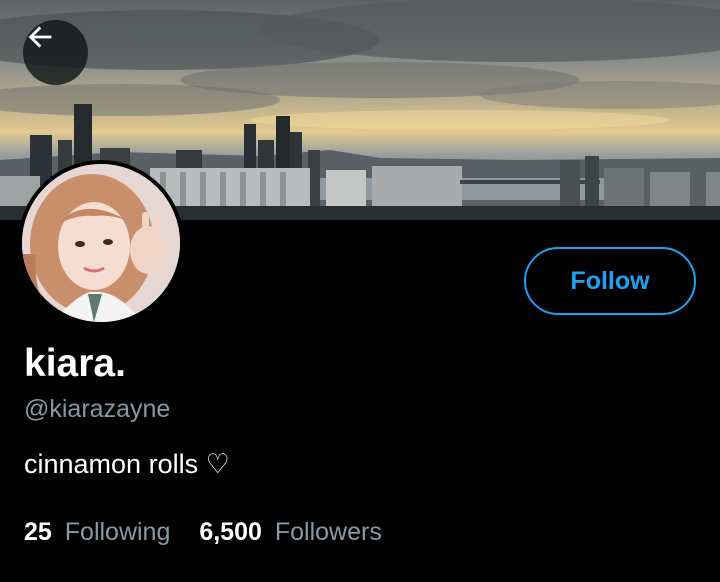  I want to click on back-button, so click(55, 52).